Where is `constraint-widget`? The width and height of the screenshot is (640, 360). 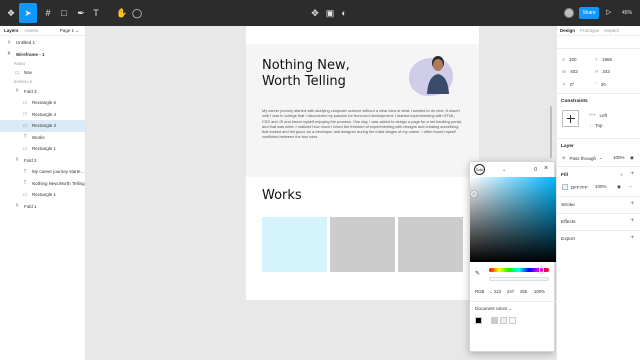 constraint-widget is located at coordinates (570, 118).